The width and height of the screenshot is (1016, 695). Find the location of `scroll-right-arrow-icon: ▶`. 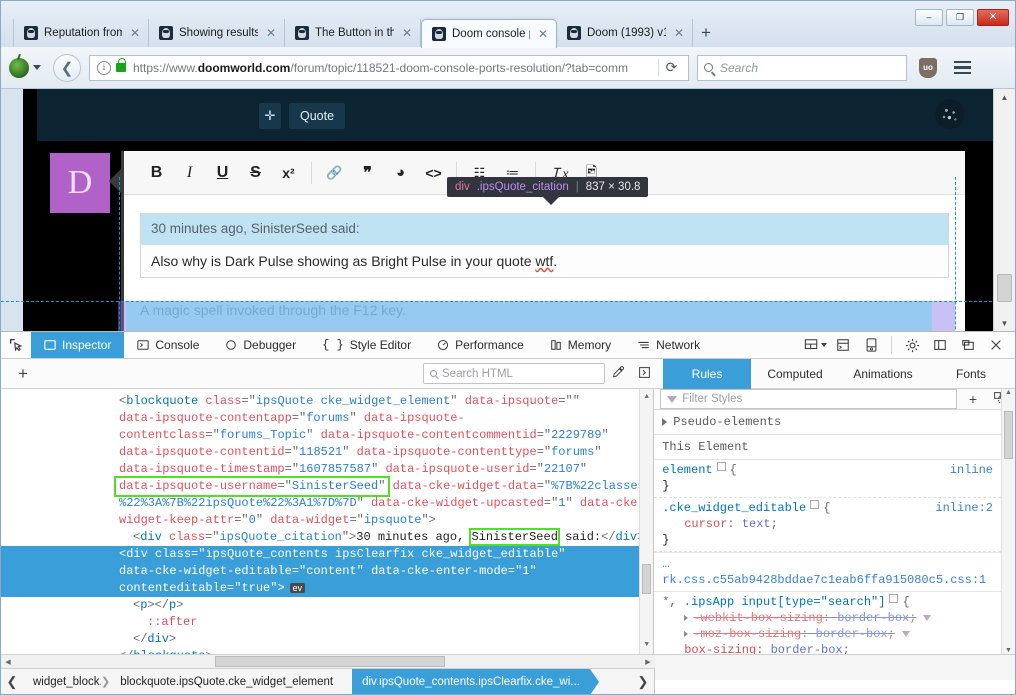

scroll-right-arrow-icon: ▶ is located at coordinates (648, 661).